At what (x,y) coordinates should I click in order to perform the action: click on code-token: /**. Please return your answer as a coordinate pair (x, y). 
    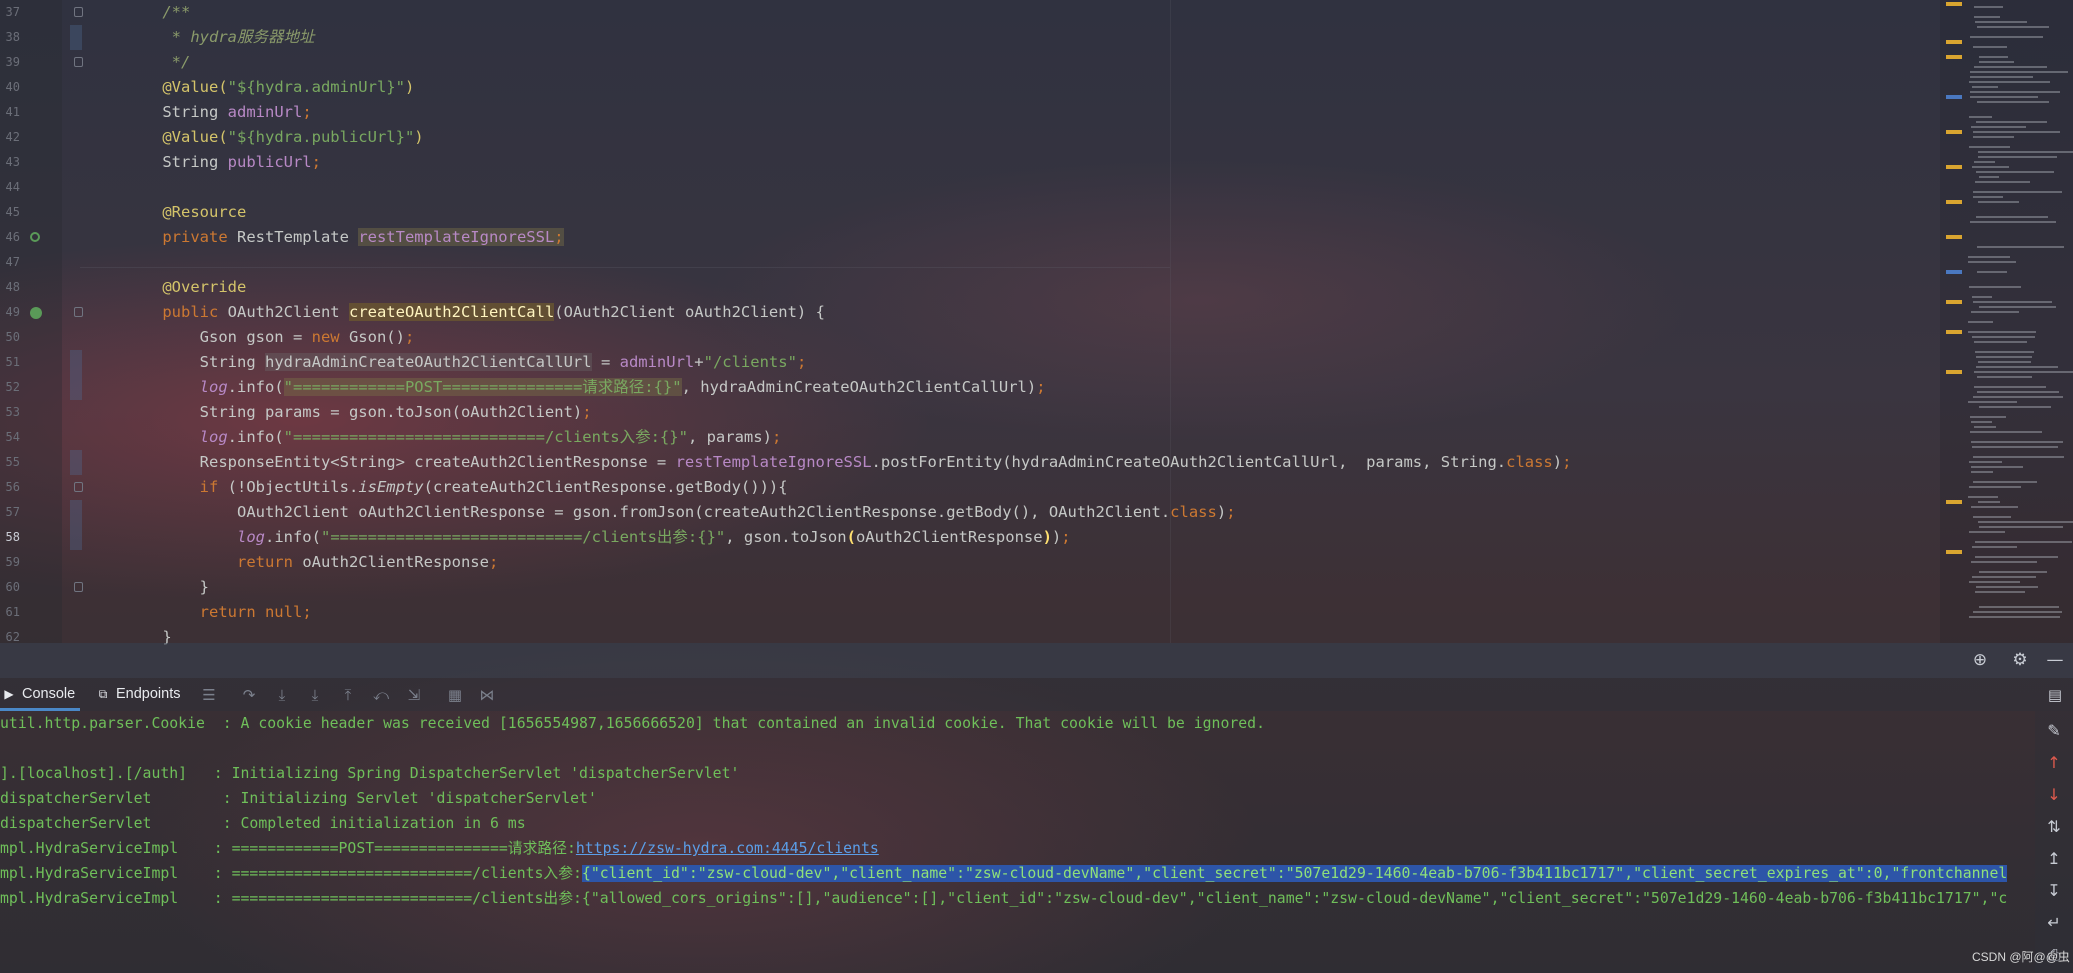
    Looking at the image, I should click on (158, 12).